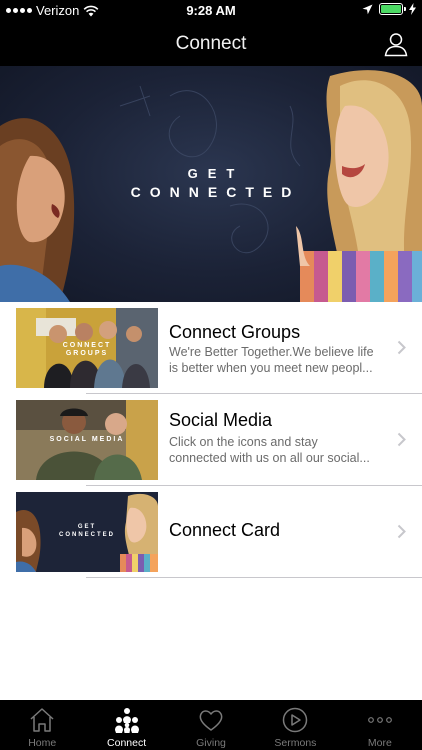 The height and width of the screenshot is (750, 422). I want to click on tab-label: Home, so click(42, 743).